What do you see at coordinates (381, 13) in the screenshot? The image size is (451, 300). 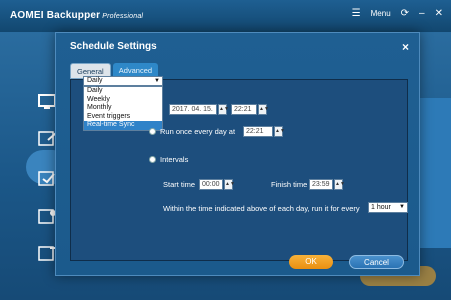 I see `menu-label: Menu` at bounding box center [381, 13].